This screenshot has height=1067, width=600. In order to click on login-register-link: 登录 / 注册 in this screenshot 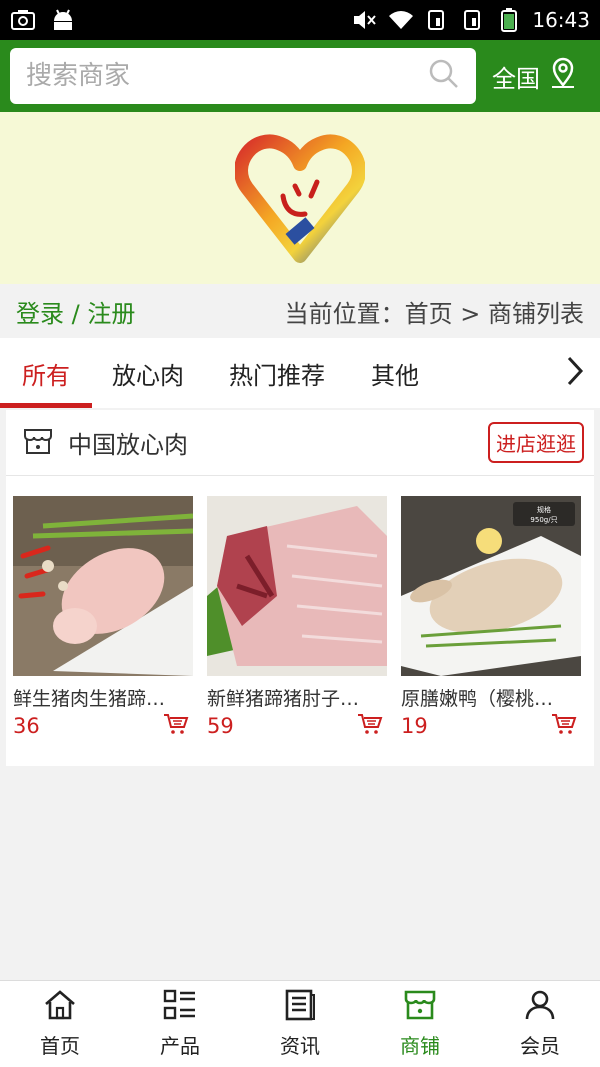, I will do `click(75, 311)`.